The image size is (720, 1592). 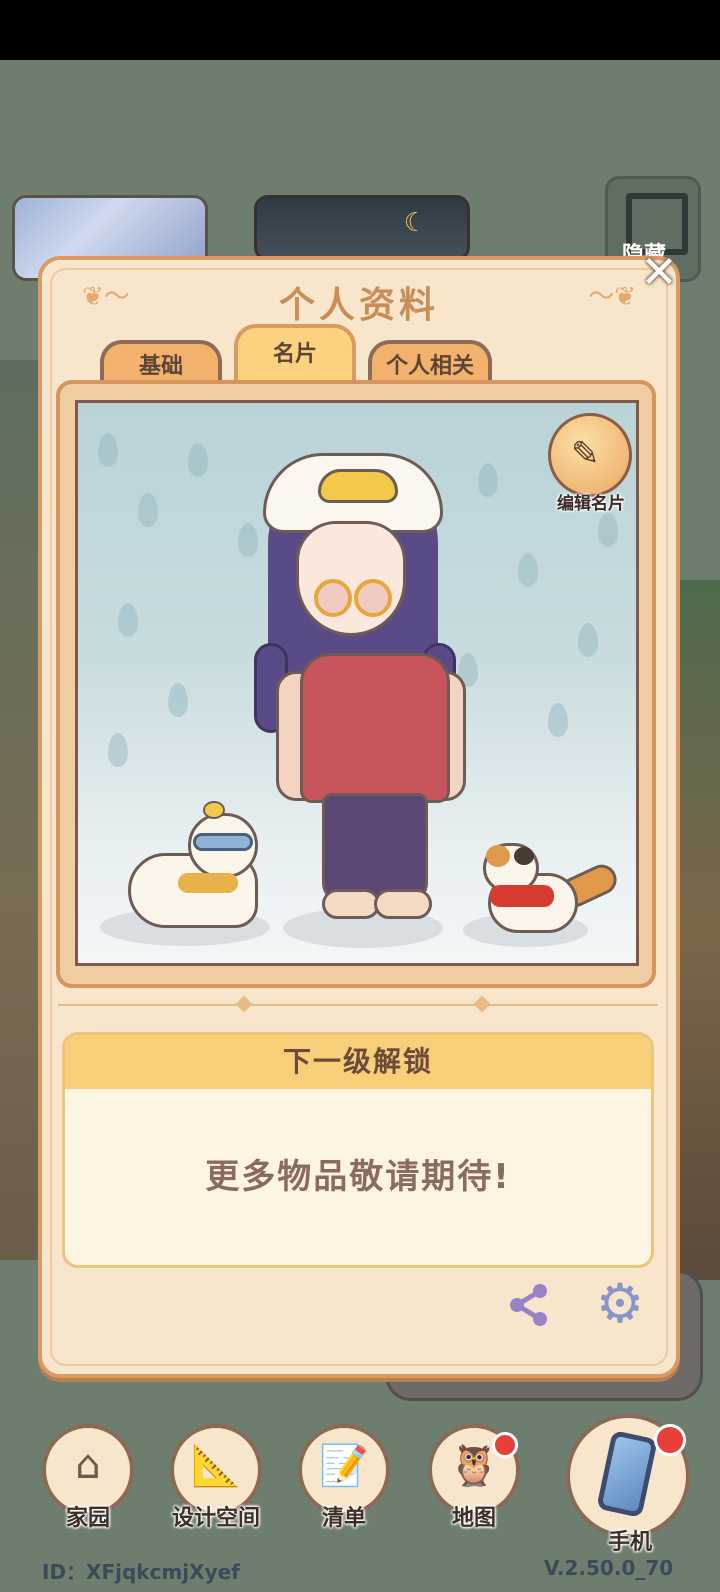 What do you see at coordinates (591, 504) in the screenshot?
I see `edit-card-label: 编辑名片` at bounding box center [591, 504].